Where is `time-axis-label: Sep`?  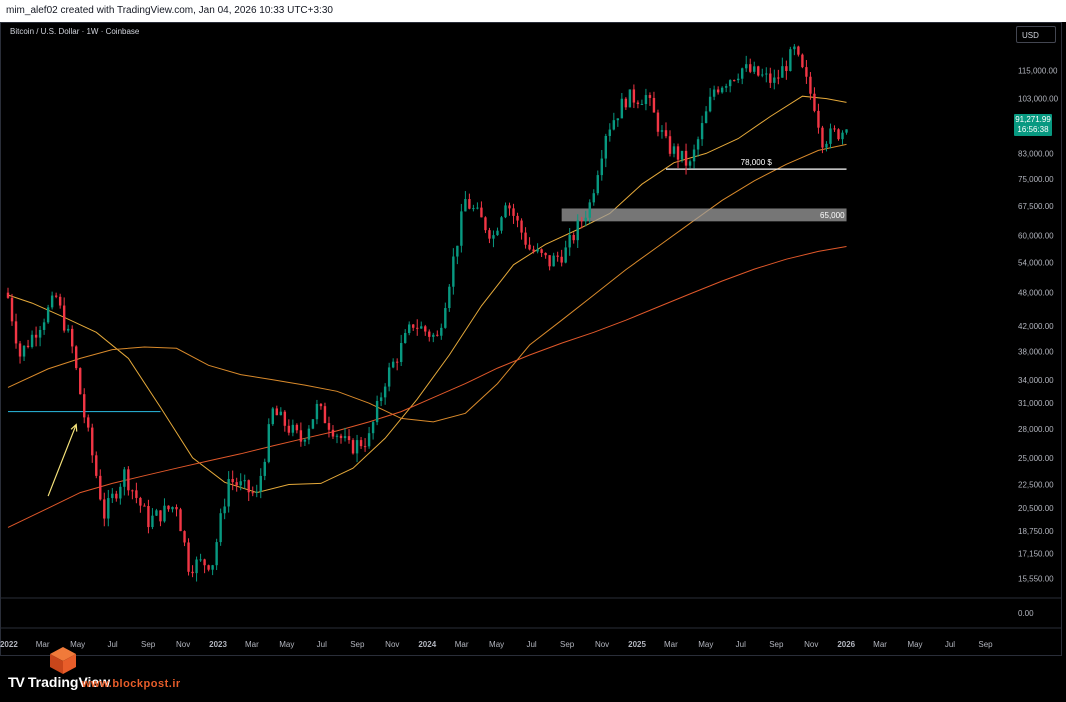 time-axis-label: Sep is located at coordinates (567, 644).